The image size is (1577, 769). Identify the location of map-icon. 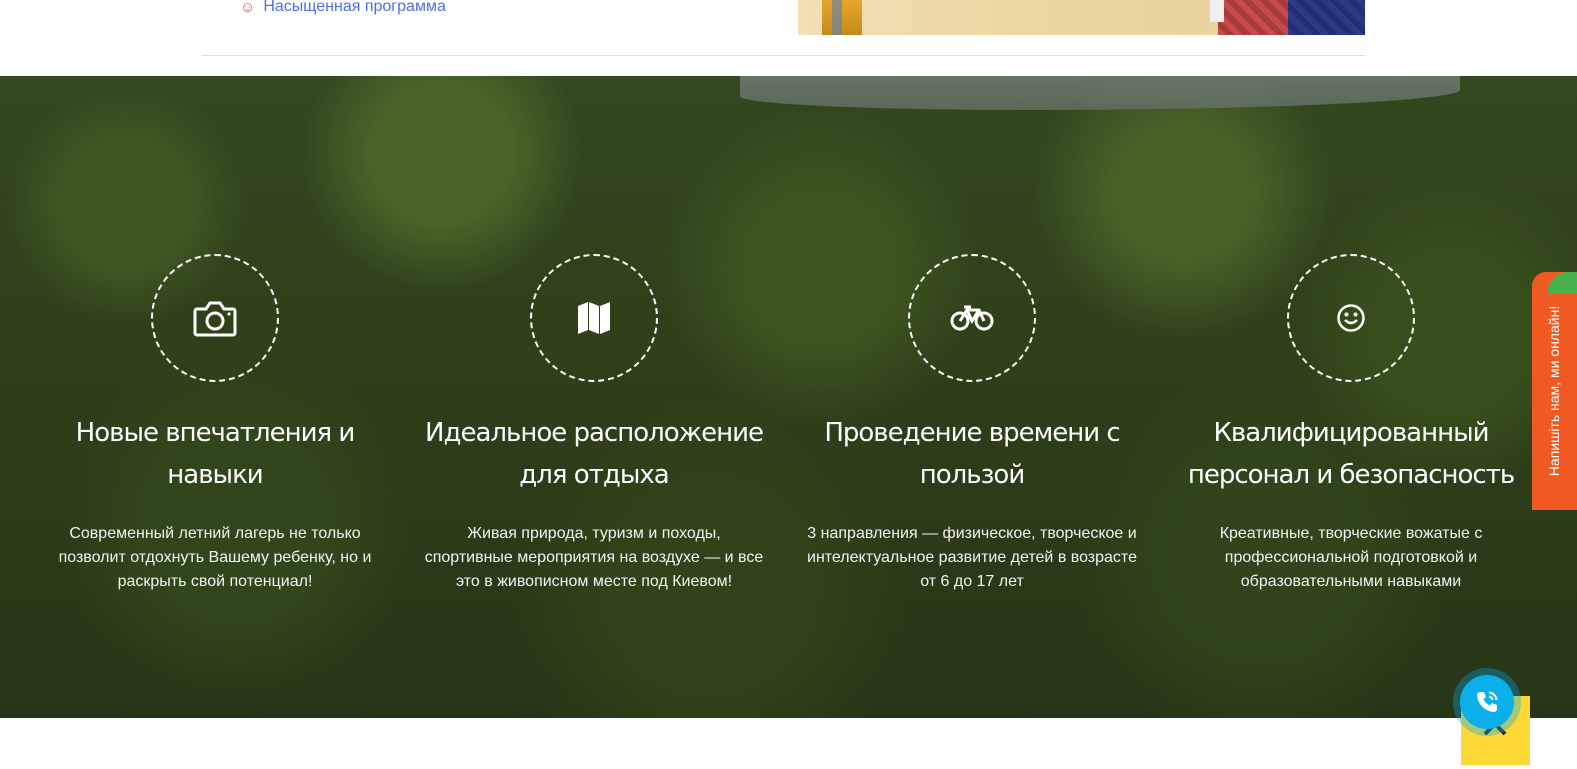
(594, 318).